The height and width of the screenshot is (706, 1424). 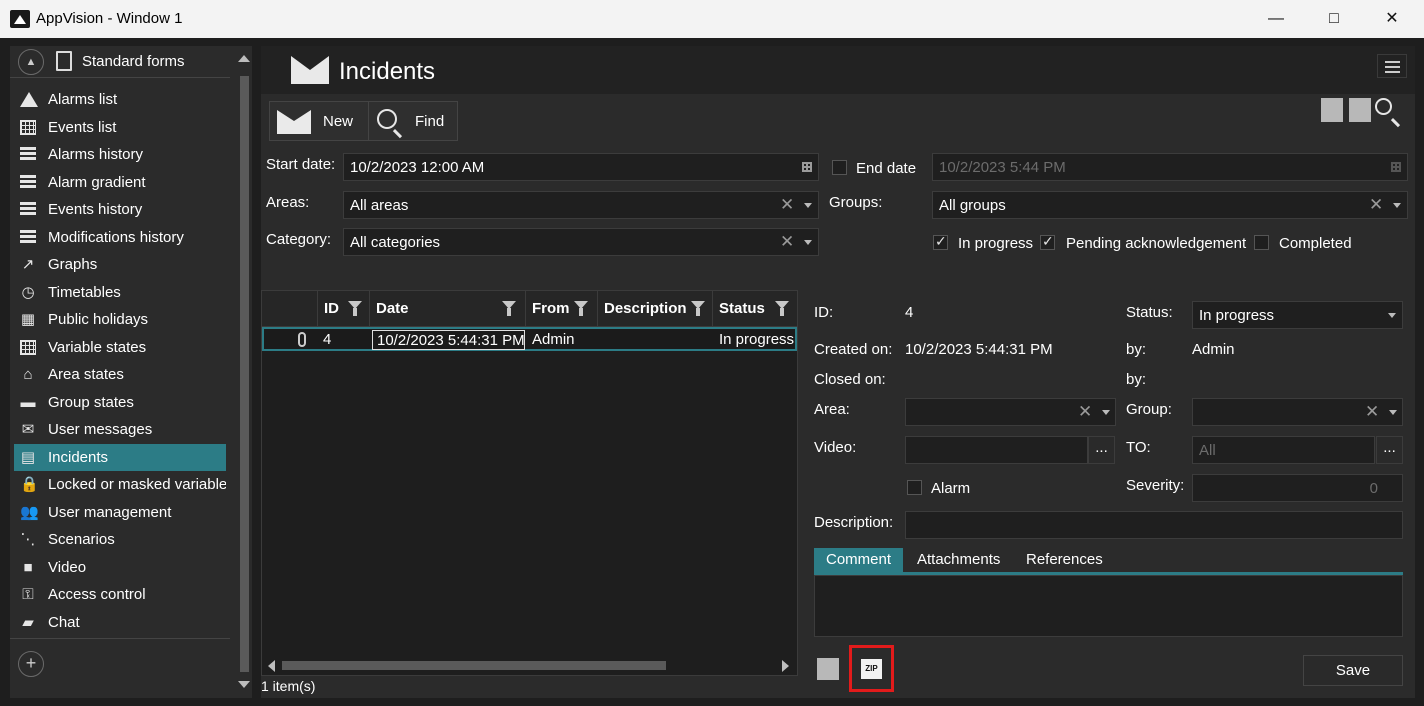 I want to click on alarm-checkbox, so click(x=914, y=487).